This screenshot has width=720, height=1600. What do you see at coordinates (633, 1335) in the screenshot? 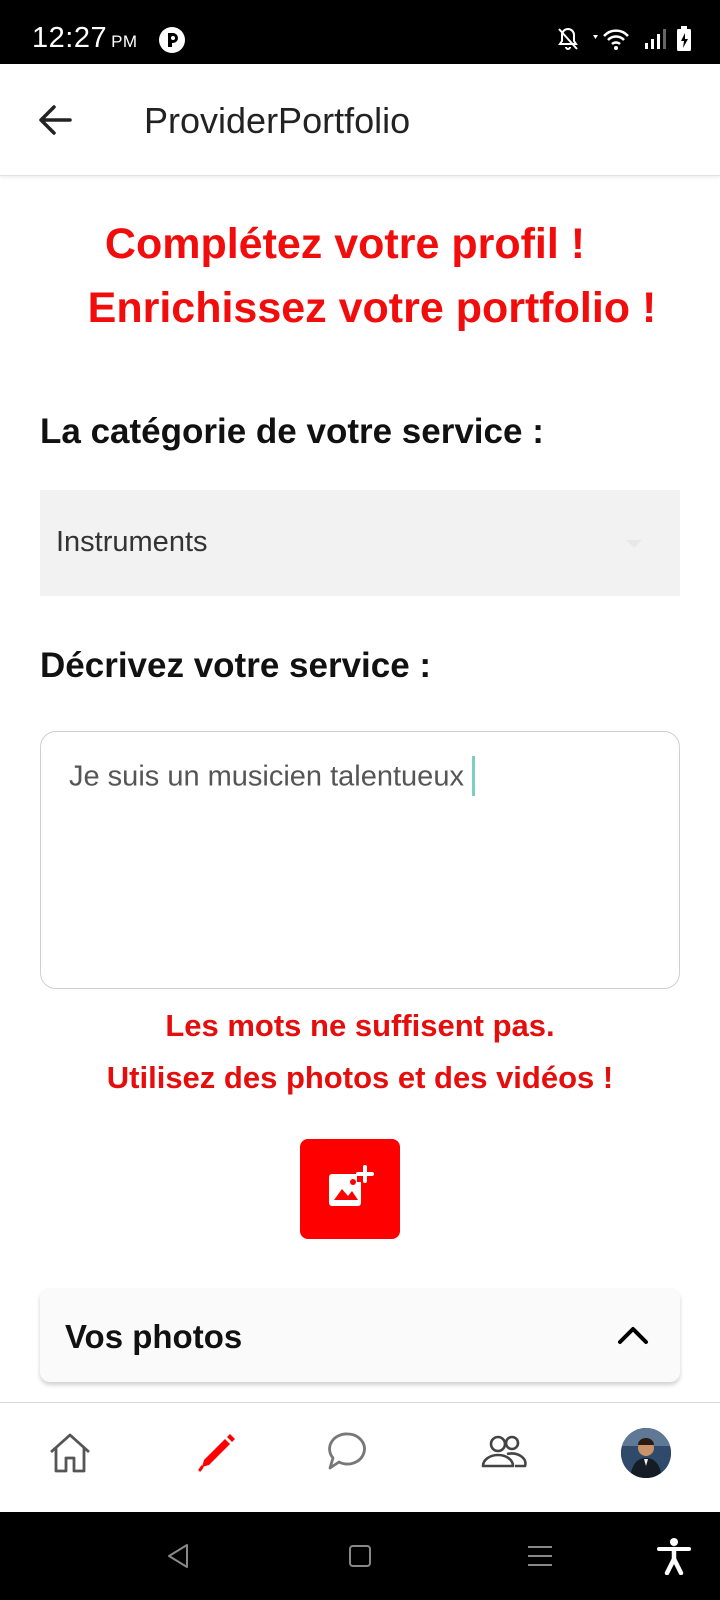
I see `chevron-up-icon` at bounding box center [633, 1335].